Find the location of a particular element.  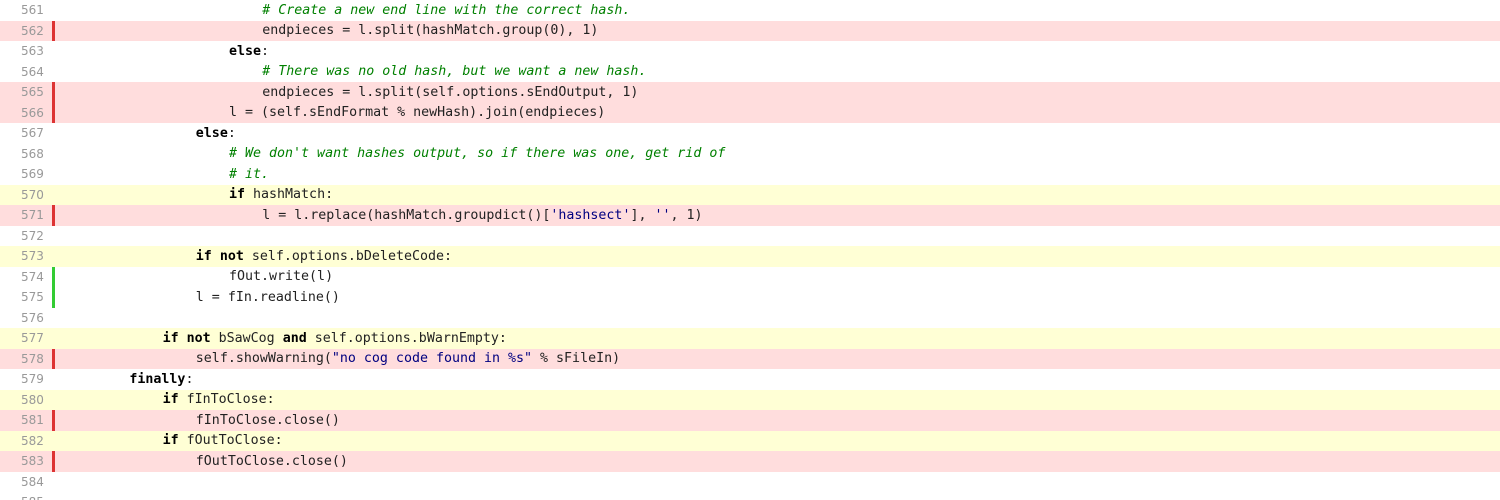

line-source: # it. is located at coordinates (249, 174).